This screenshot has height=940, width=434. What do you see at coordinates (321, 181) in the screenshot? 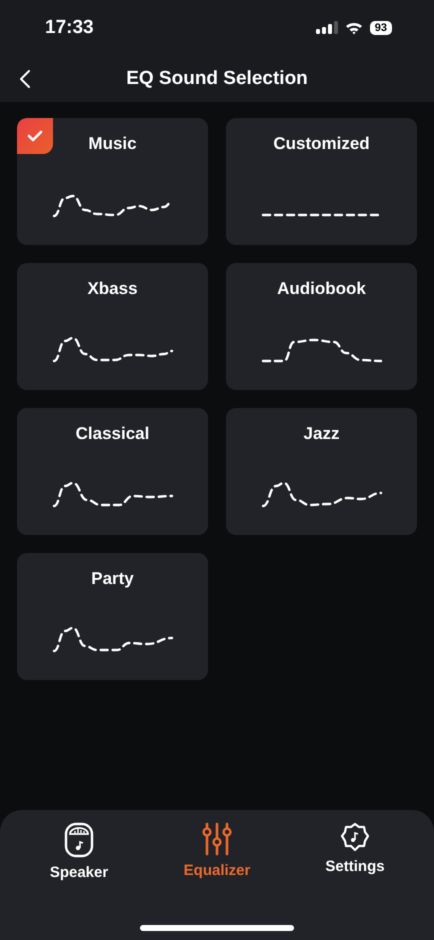
I see `preset-card: Customized` at bounding box center [321, 181].